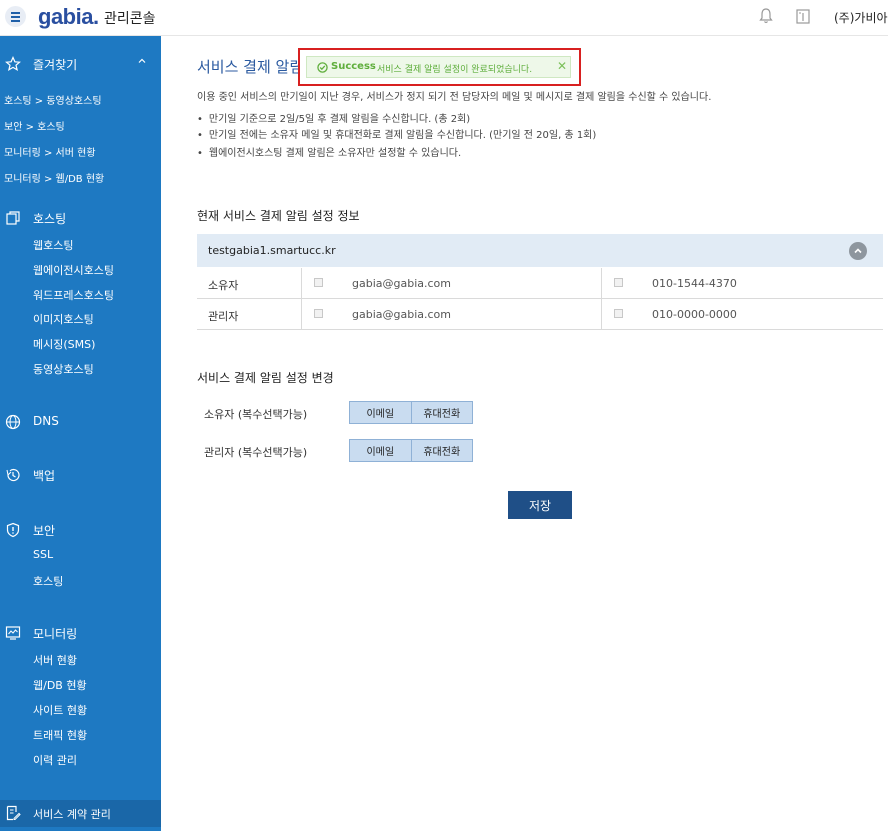 The height and width of the screenshot is (831, 888). I want to click on close-icon: ✕, so click(562, 66).